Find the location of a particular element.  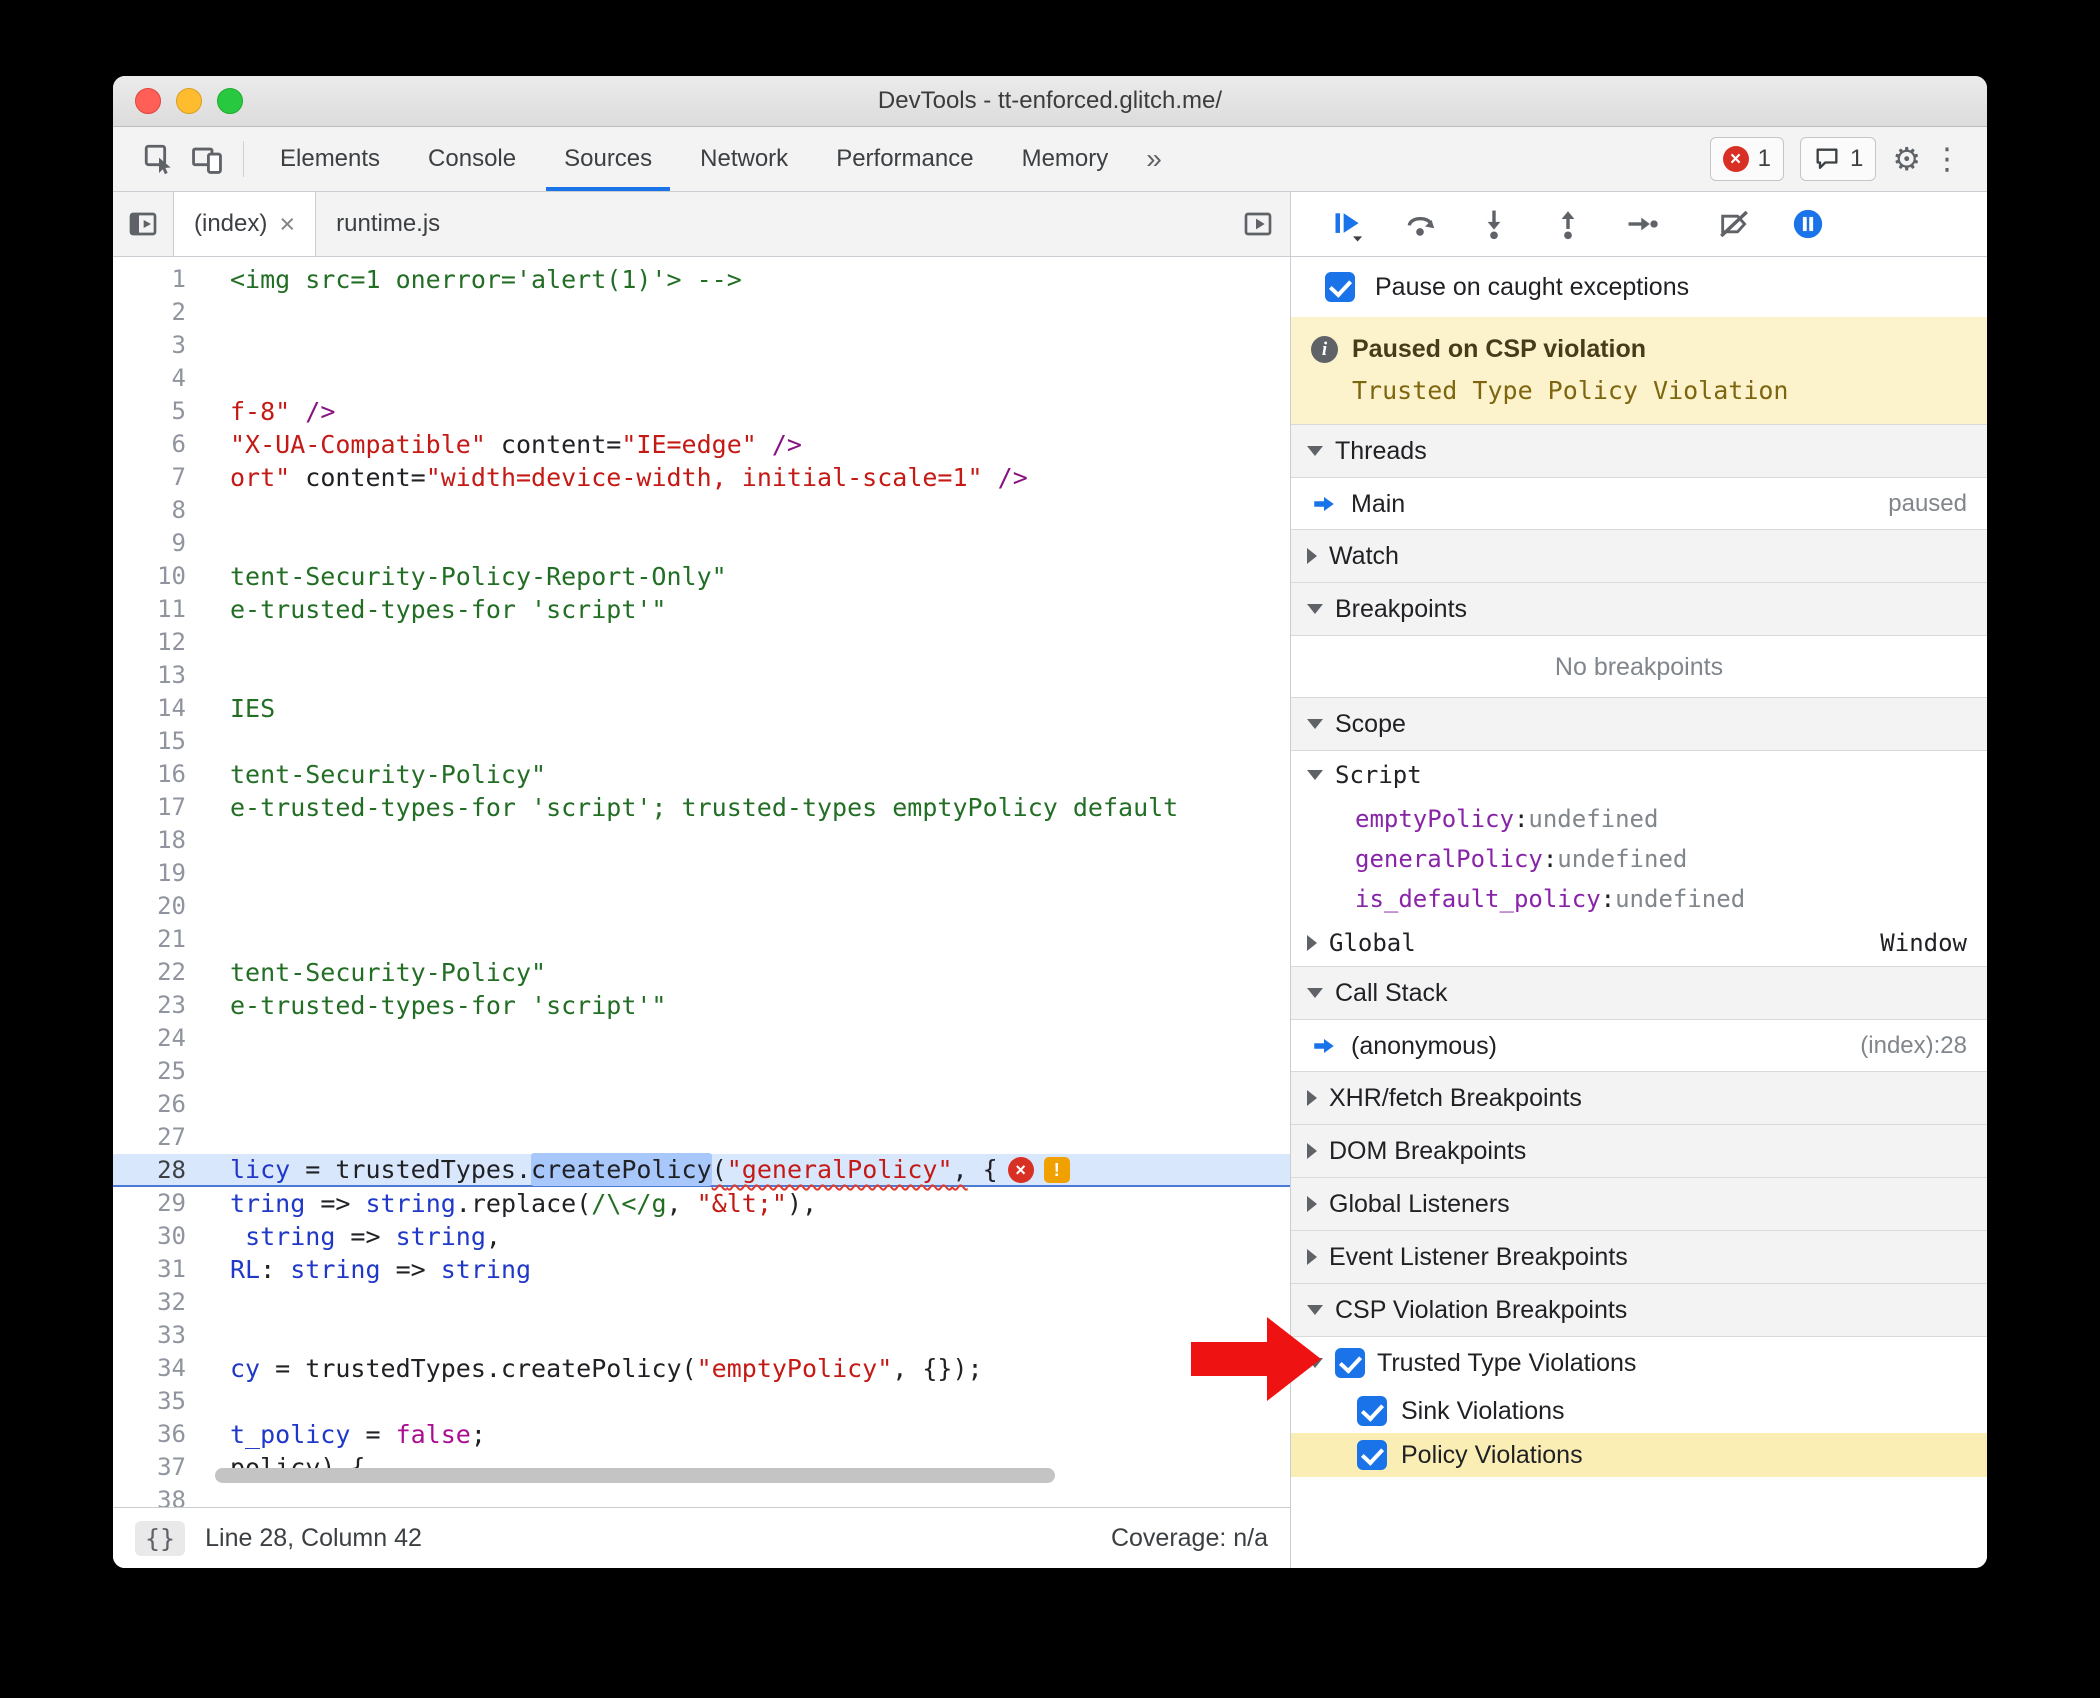

horizontal-scrollbar is located at coordinates (635, 1475).